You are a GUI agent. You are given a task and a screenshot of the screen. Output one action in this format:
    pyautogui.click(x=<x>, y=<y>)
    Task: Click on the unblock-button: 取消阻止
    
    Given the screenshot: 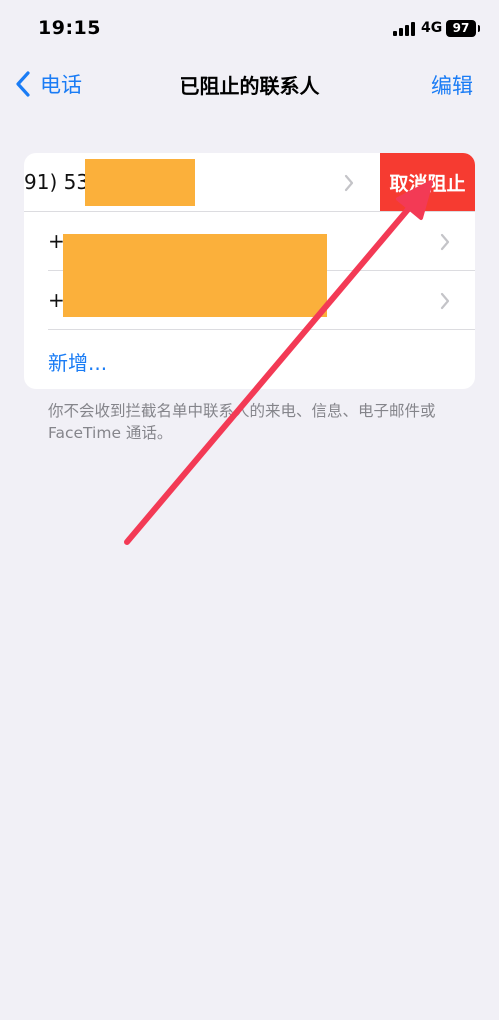 What is the action you would take?
    pyautogui.click(x=427, y=182)
    